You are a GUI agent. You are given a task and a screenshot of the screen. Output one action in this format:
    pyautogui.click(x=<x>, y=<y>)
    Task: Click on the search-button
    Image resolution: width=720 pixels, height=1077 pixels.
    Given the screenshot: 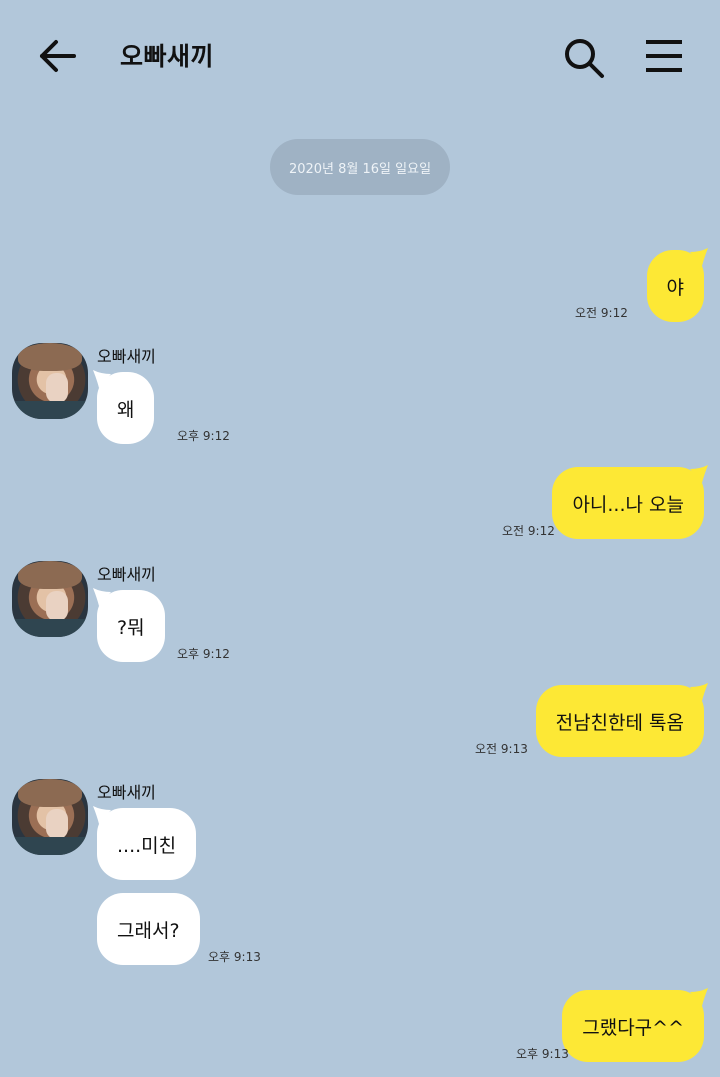 What is the action you would take?
    pyautogui.click(x=584, y=58)
    